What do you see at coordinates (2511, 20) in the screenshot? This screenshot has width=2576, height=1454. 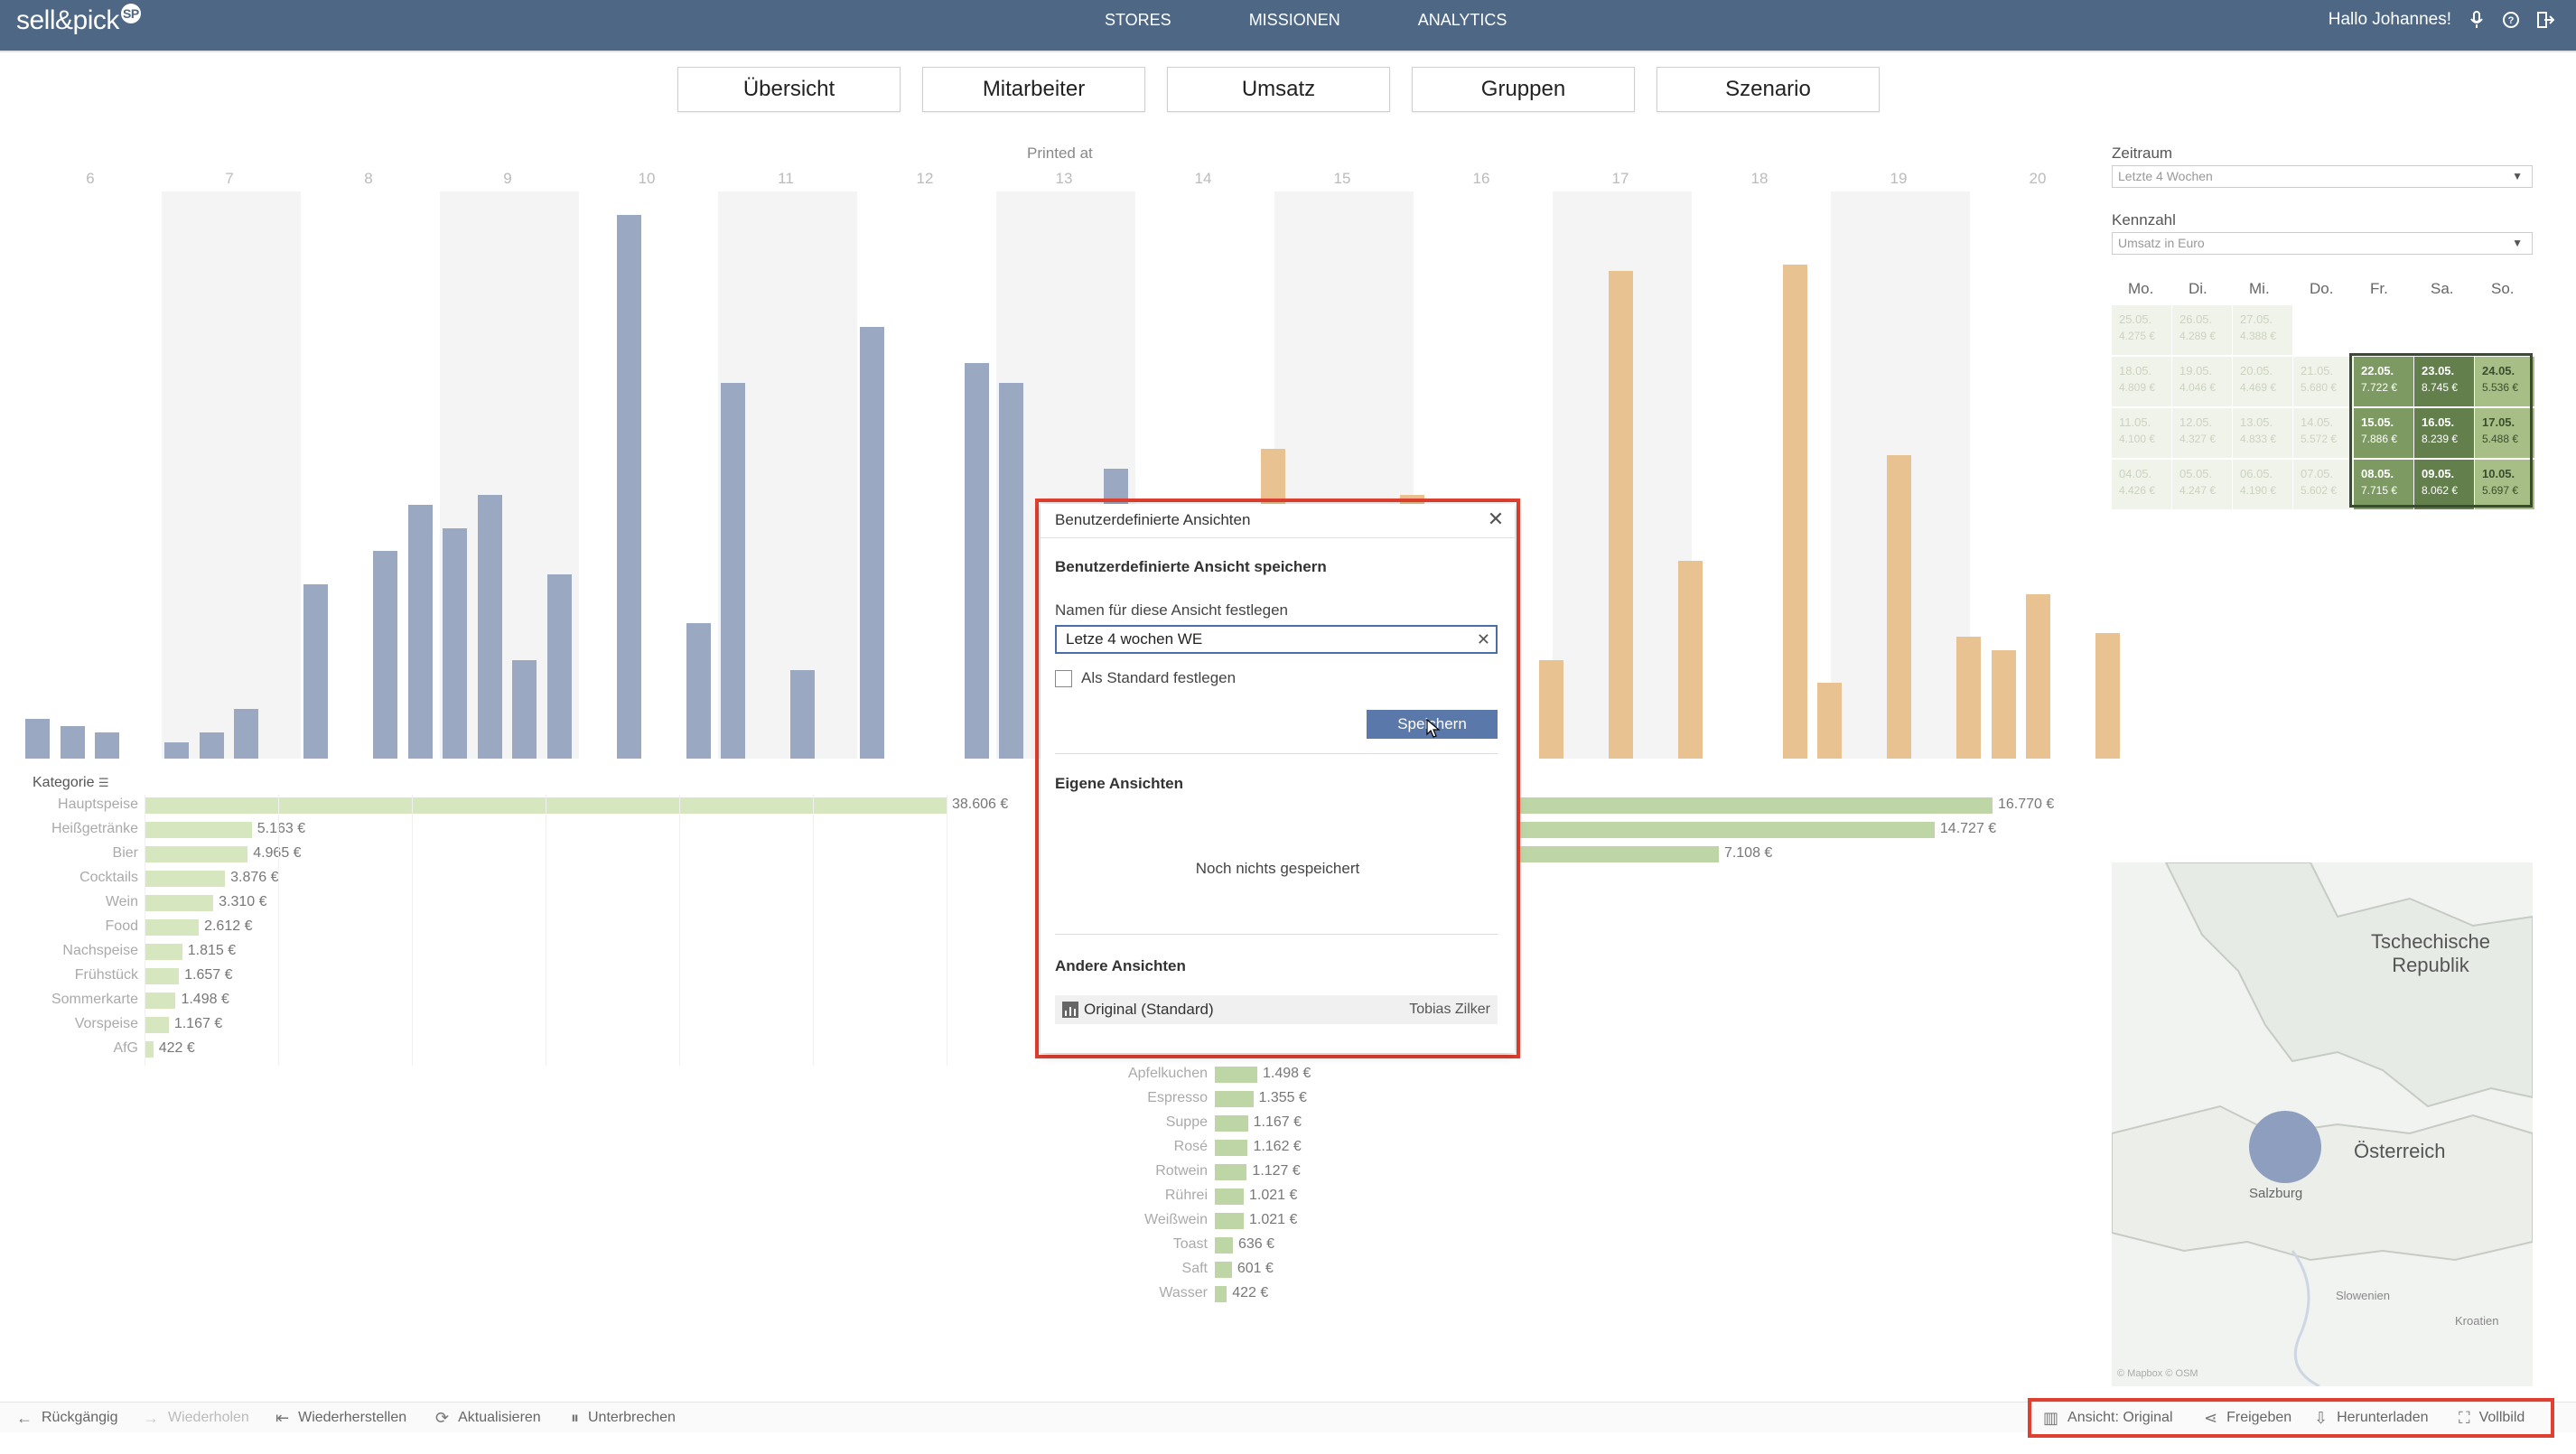 I see `help-icon: ?` at bounding box center [2511, 20].